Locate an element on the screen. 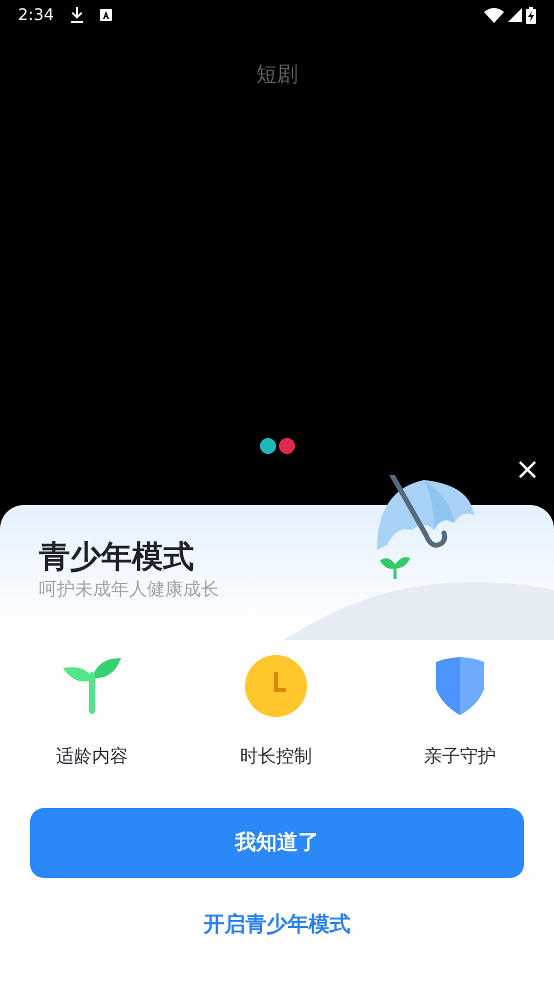 The image size is (554, 984). feature-label: 适龄内容 is located at coordinates (92, 757).